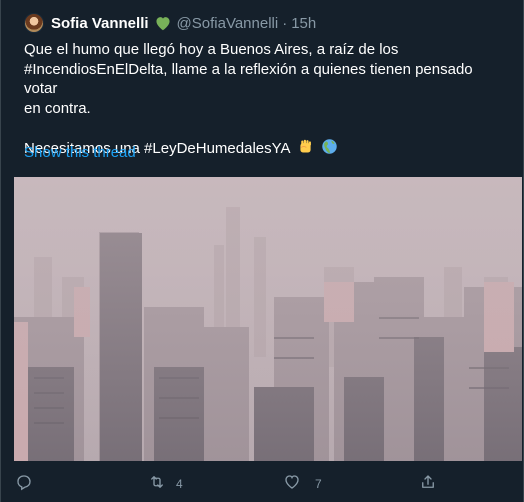  I want to click on green-heart-icon, so click(163, 23).